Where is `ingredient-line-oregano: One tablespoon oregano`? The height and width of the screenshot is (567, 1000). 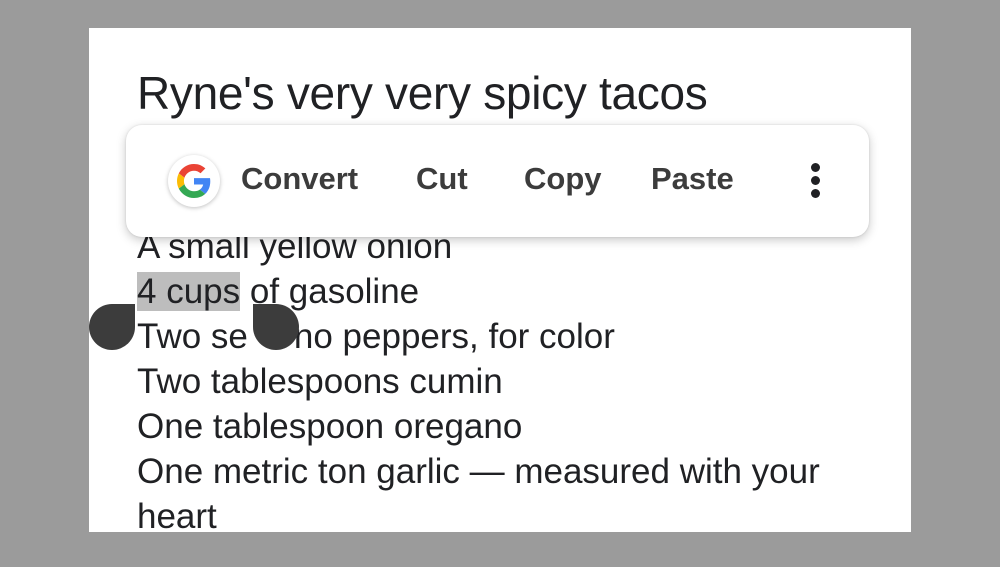 ingredient-line-oregano: One tablespoon oregano is located at coordinates (517, 426).